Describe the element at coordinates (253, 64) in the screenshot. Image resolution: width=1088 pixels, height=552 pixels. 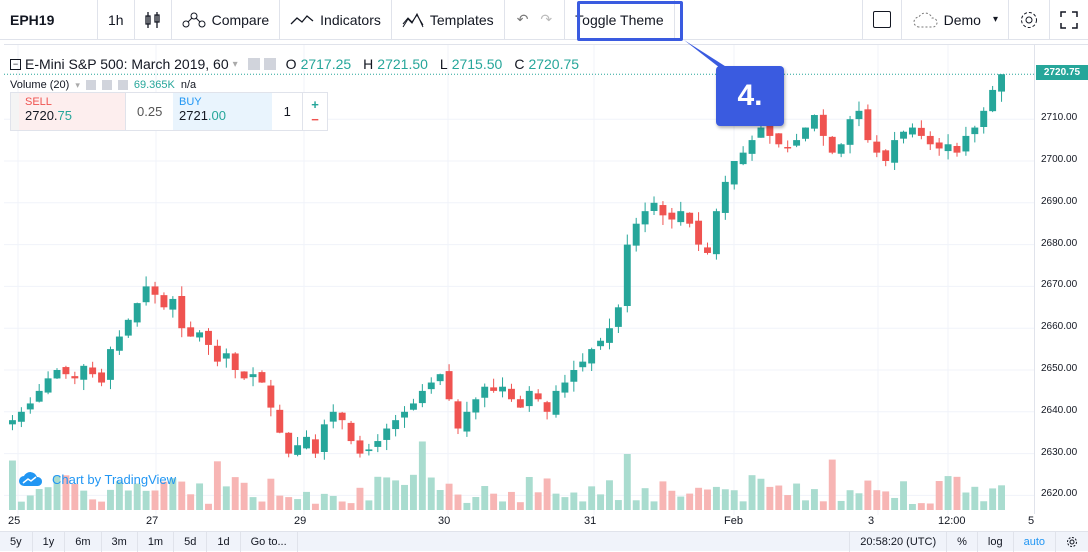
I see `eye-icon` at that location.